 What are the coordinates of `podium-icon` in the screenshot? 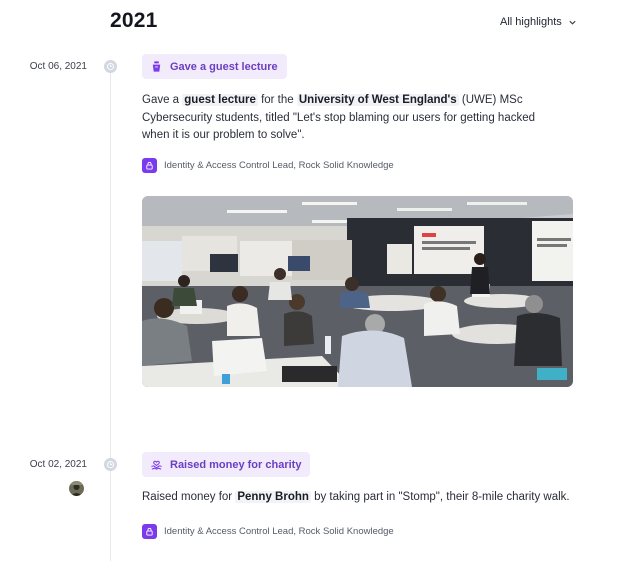 It's located at (156, 66).